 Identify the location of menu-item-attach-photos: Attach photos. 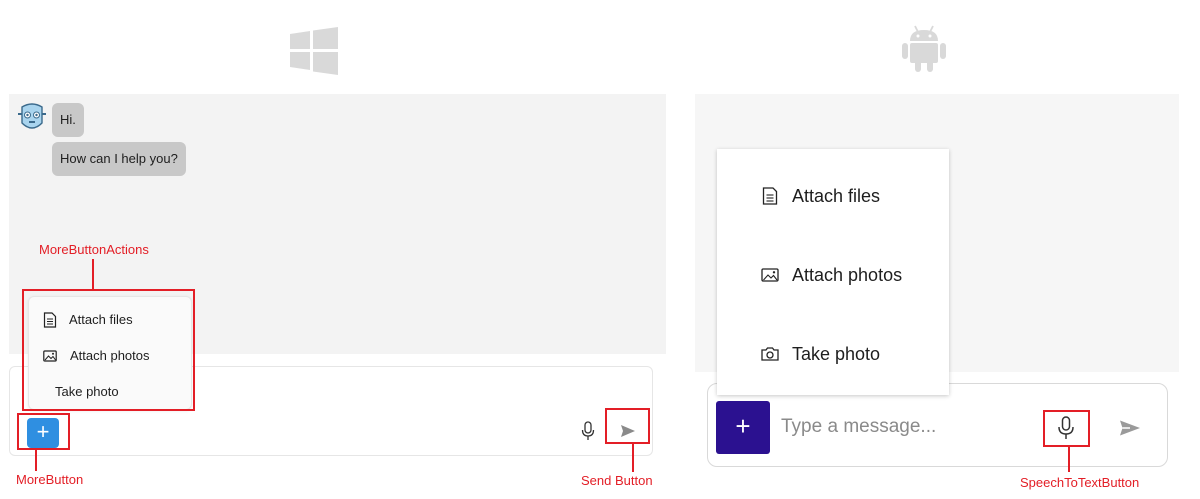
(833, 275).